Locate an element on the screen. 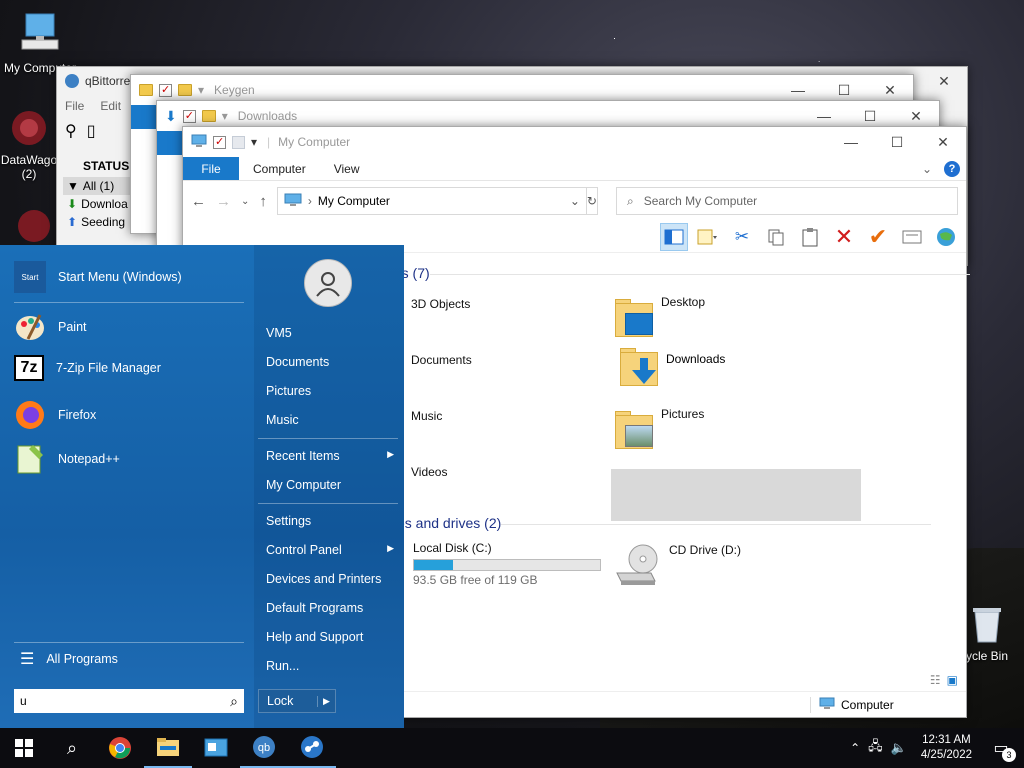 The width and height of the screenshot is (1024, 768). volume-icon: 🔈 is located at coordinates (899, 748).